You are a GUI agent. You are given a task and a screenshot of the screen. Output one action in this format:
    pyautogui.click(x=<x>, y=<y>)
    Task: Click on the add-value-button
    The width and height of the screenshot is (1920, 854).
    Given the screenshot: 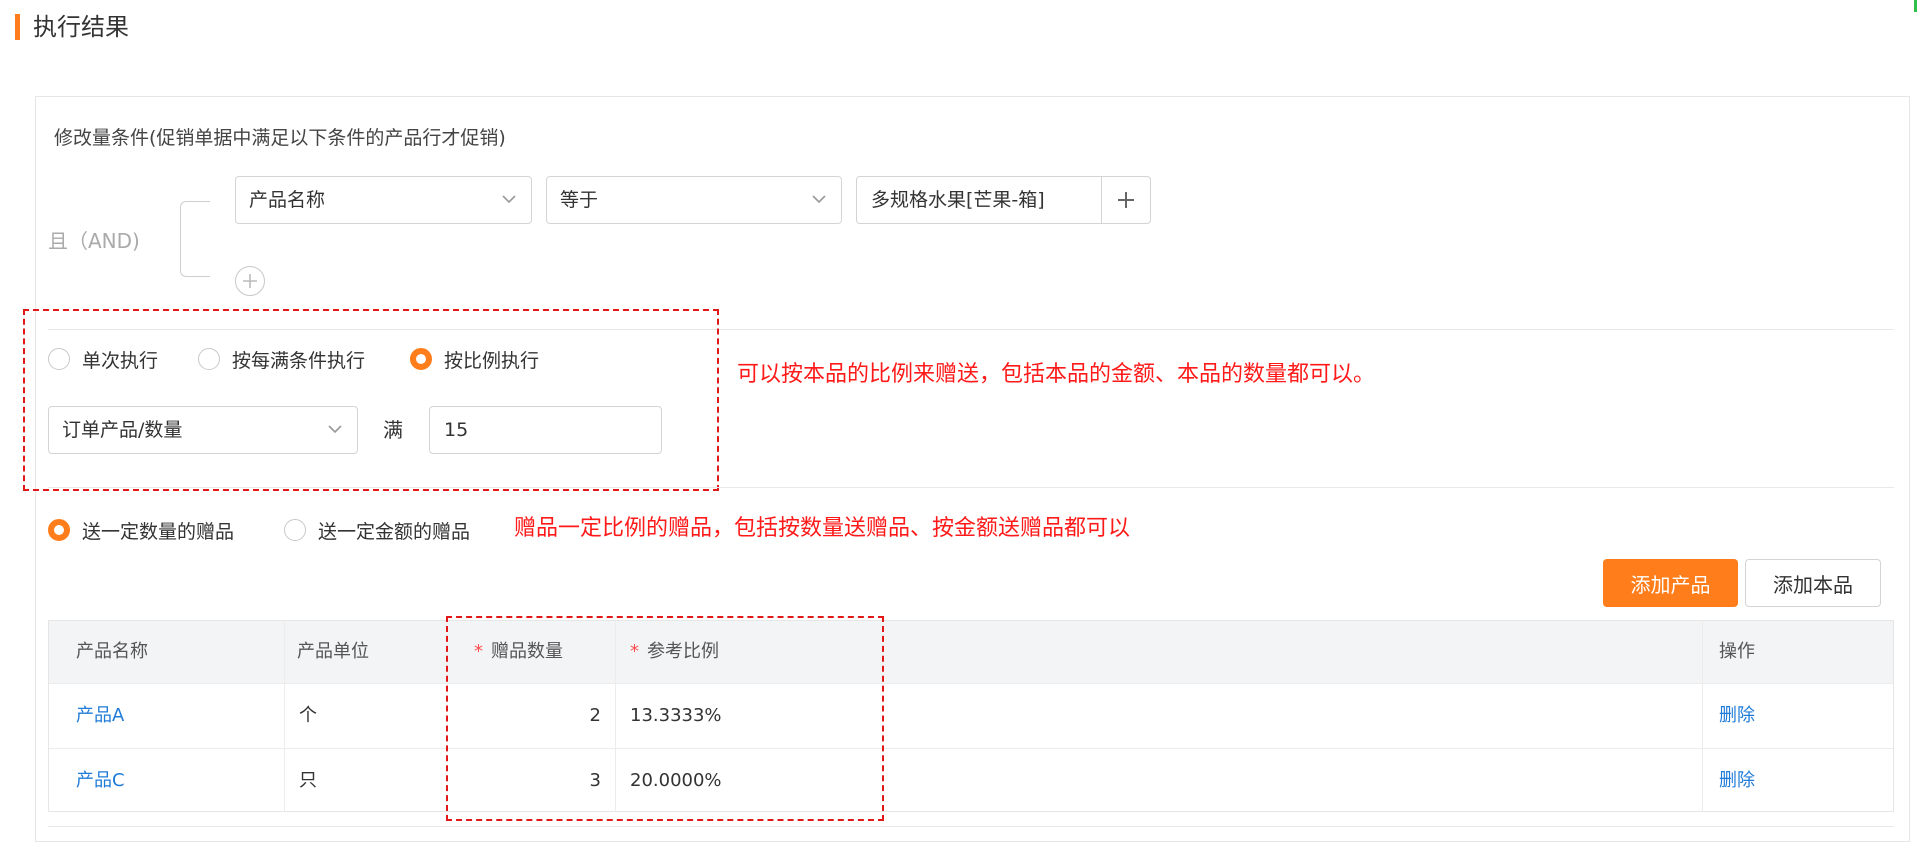 What is the action you would take?
    pyautogui.click(x=1125, y=200)
    